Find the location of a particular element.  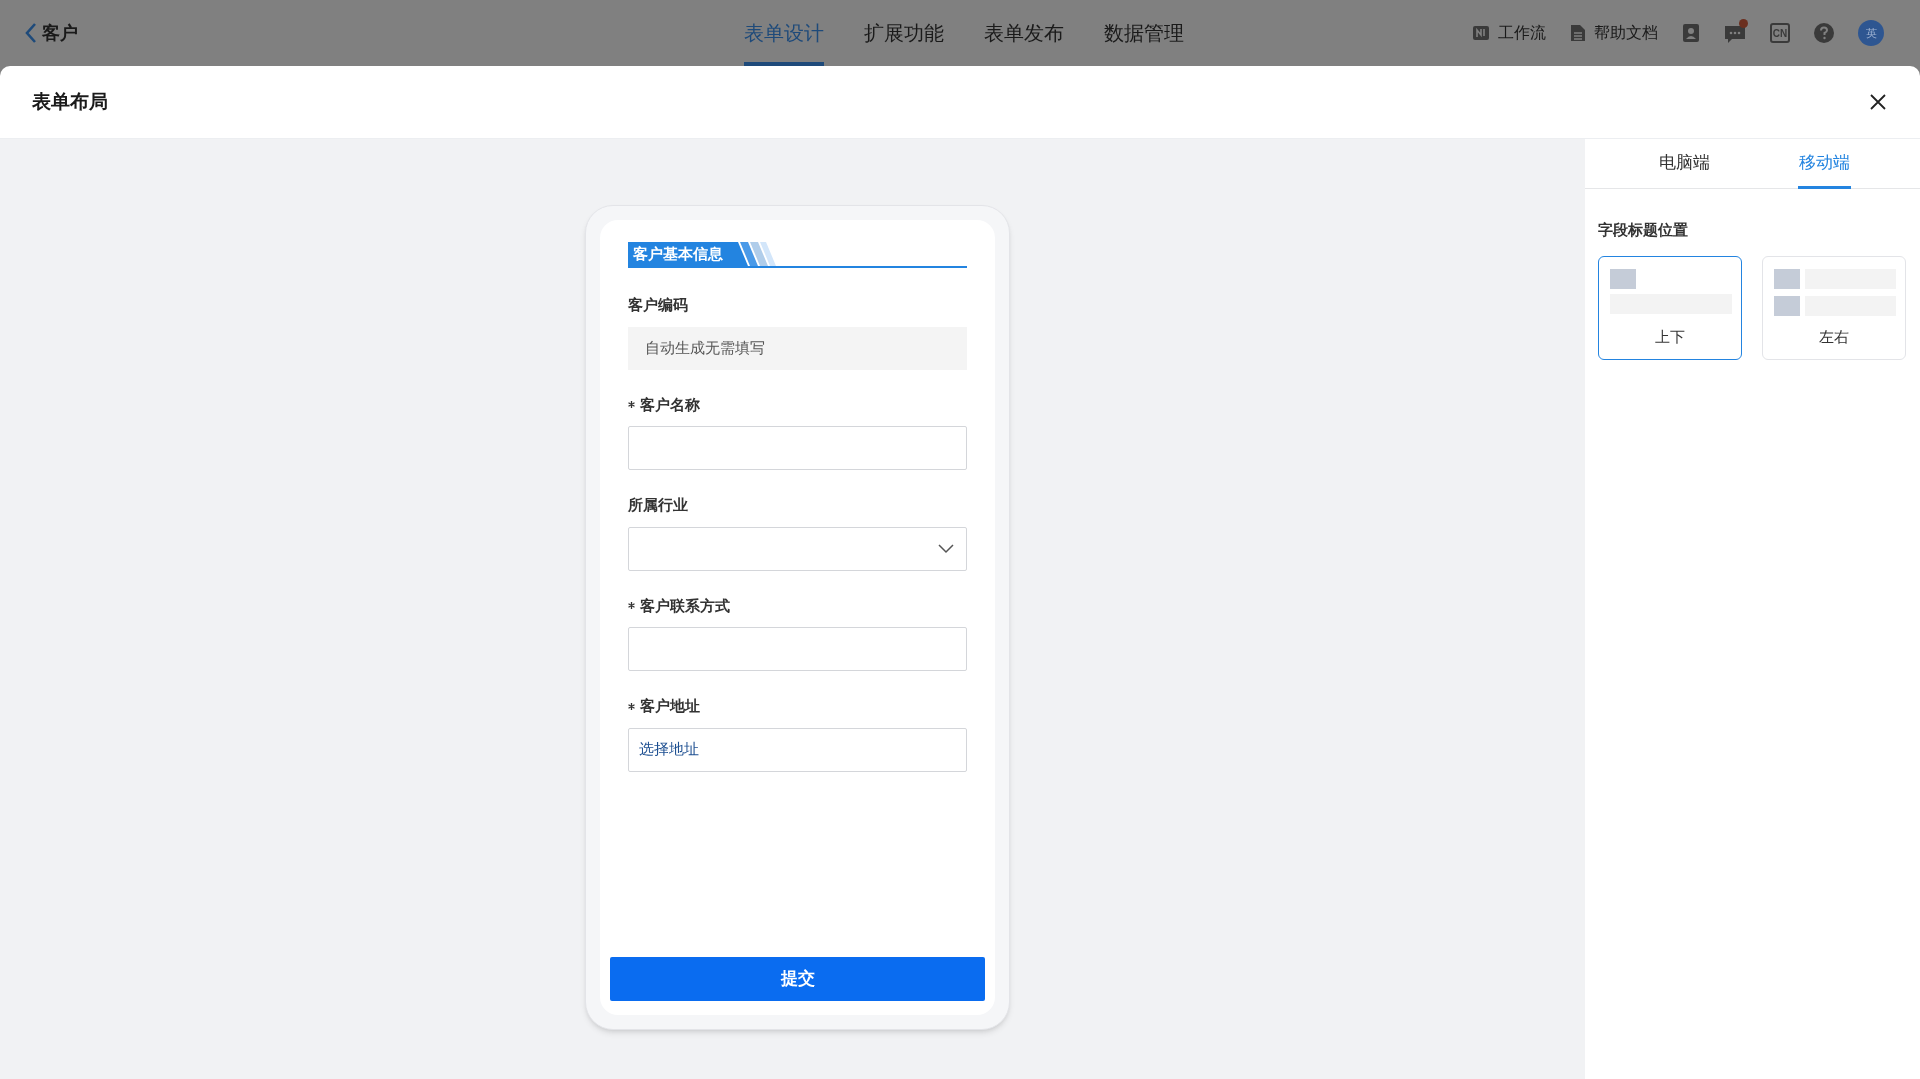

device-tab: 移动端 is located at coordinates (1824, 163).